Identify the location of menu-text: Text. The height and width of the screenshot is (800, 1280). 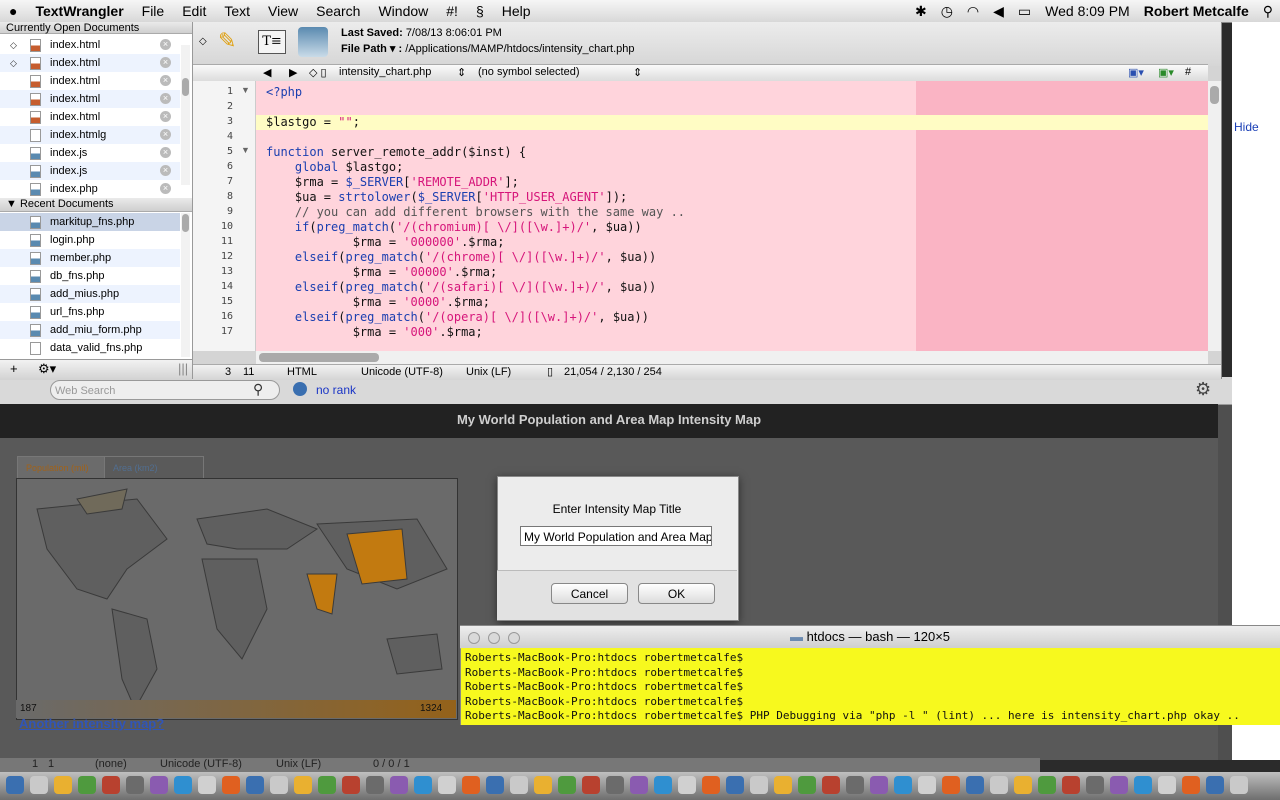
(237, 11).